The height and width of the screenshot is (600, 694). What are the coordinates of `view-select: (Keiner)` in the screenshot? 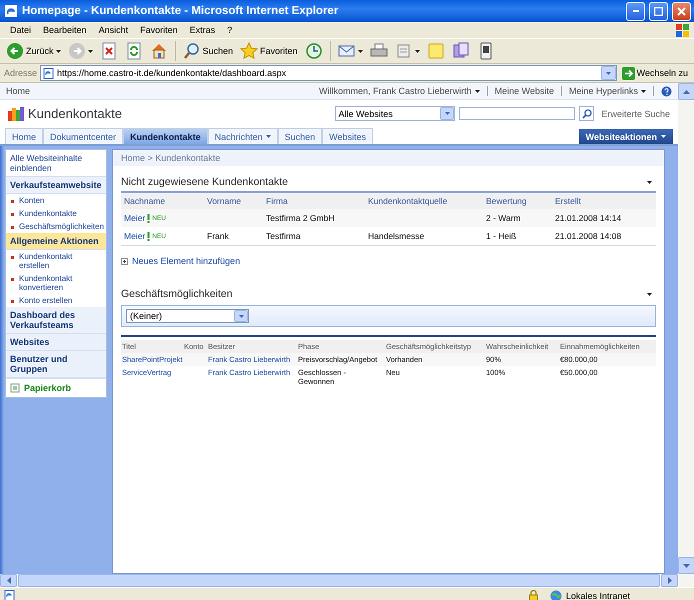 It's located at (187, 316).